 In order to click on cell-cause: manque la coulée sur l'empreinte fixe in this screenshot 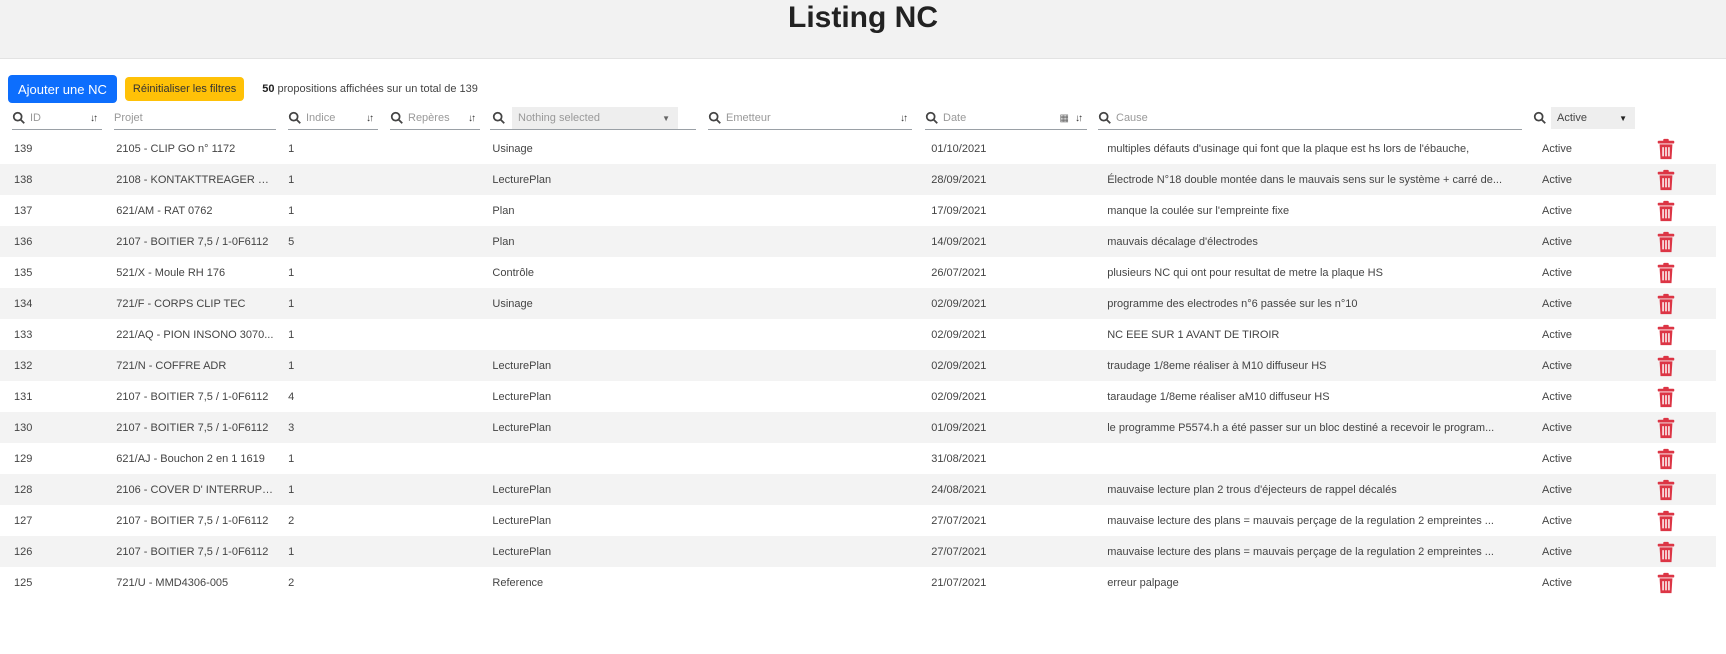, I will do `click(1198, 210)`.